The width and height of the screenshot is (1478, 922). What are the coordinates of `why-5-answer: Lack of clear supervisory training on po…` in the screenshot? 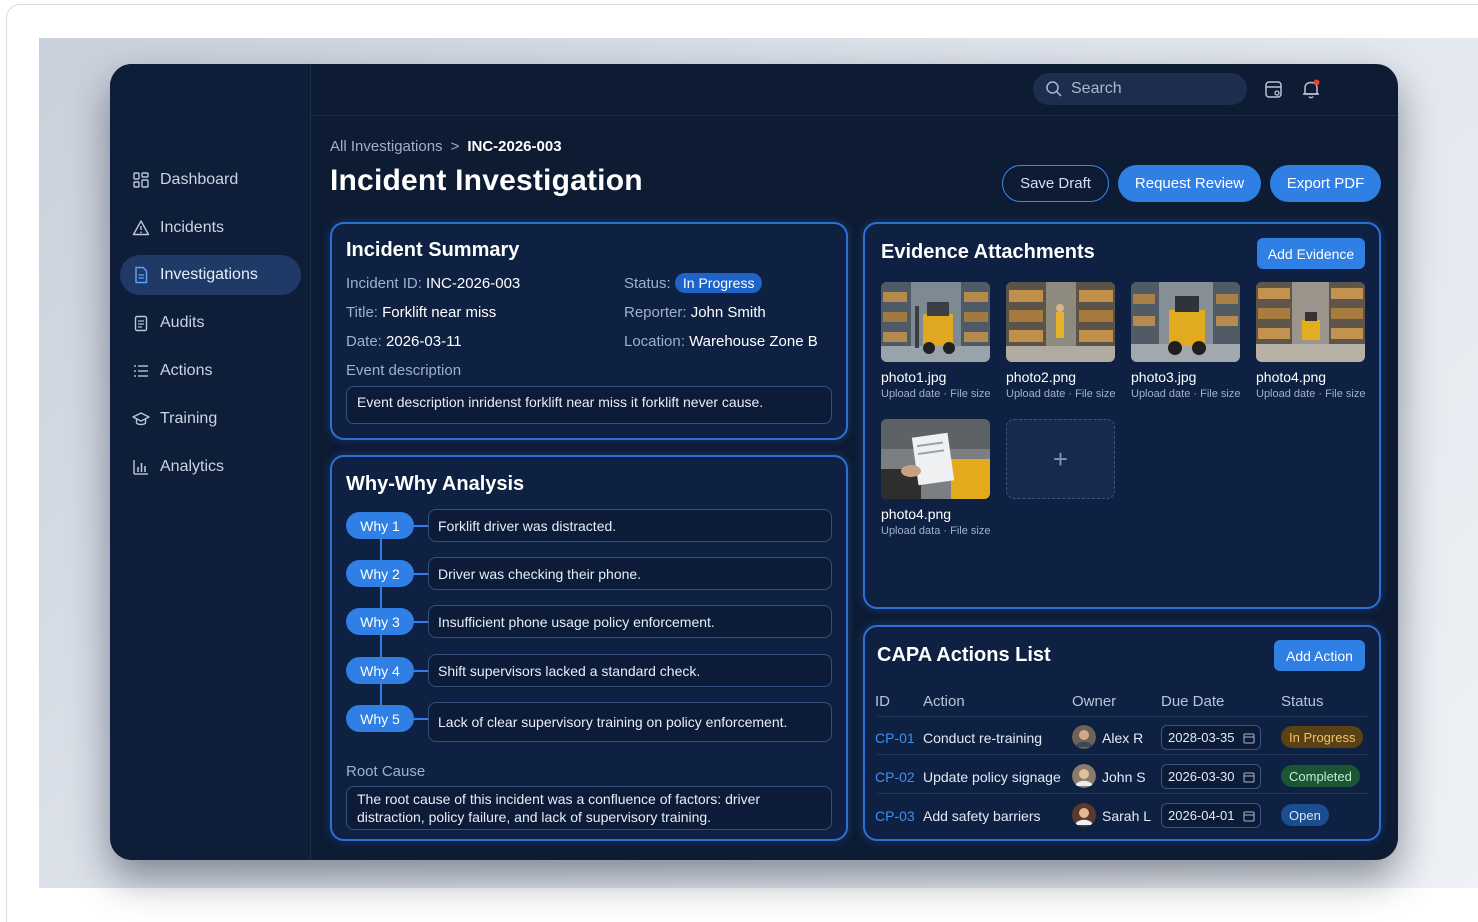 It's located at (630, 722).